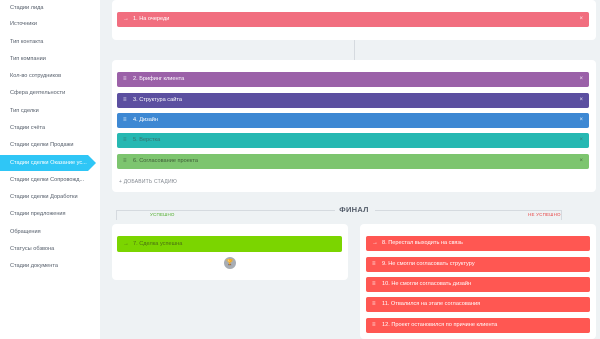  What do you see at coordinates (353, 19) in the screenshot?
I see `stage-first: → 1. На очереди ×` at bounding box center [353, 19].